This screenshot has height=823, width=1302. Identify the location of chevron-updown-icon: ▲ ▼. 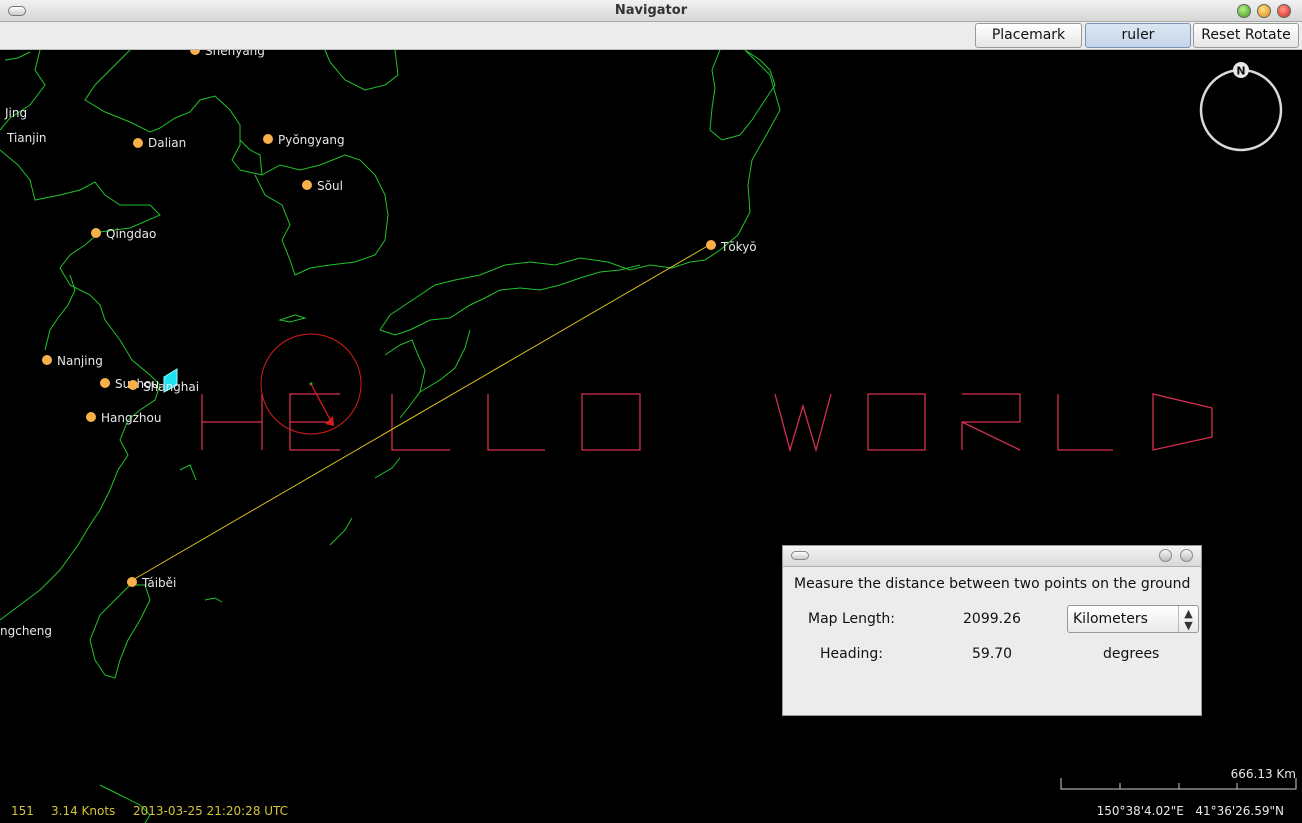
(1188, 619).